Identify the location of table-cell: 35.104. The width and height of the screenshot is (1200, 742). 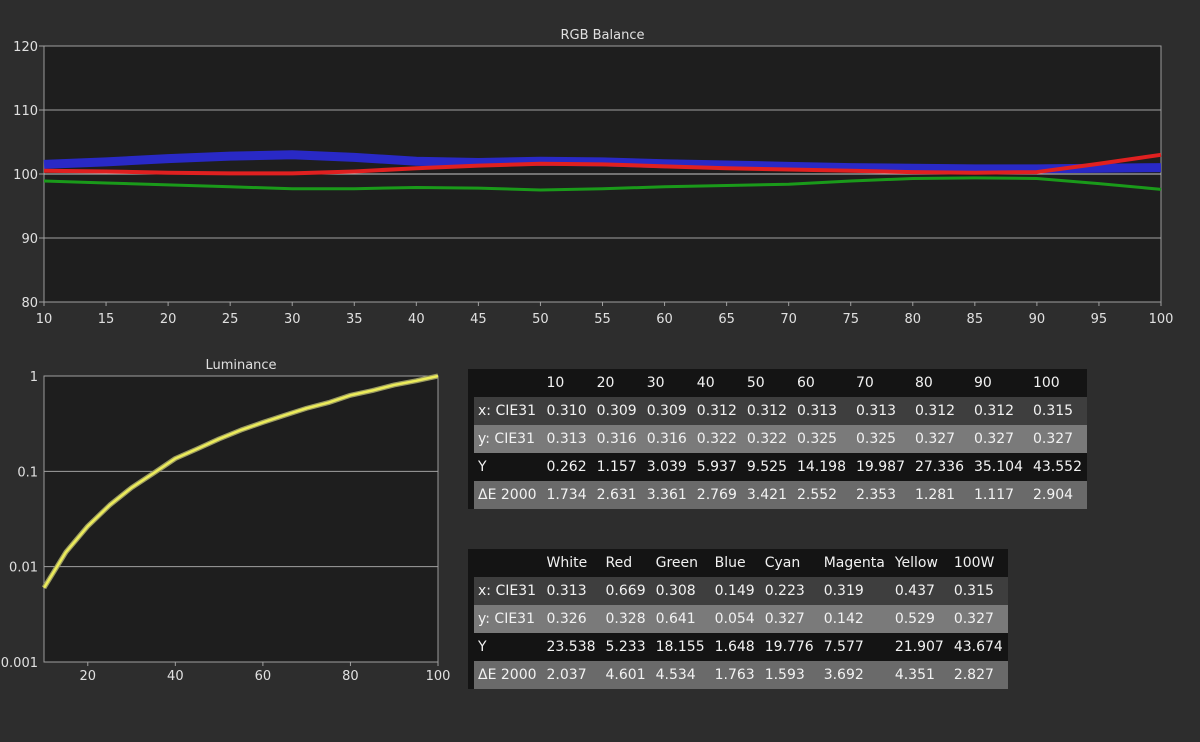
(998, 467).